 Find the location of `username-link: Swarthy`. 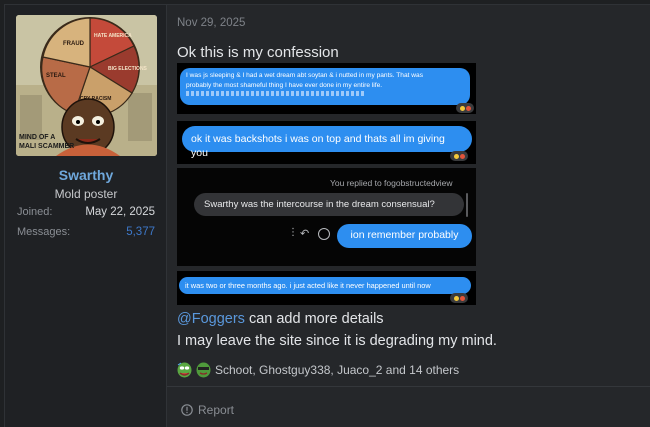

username-link: Swarthy is located at coordinates (86, 175).